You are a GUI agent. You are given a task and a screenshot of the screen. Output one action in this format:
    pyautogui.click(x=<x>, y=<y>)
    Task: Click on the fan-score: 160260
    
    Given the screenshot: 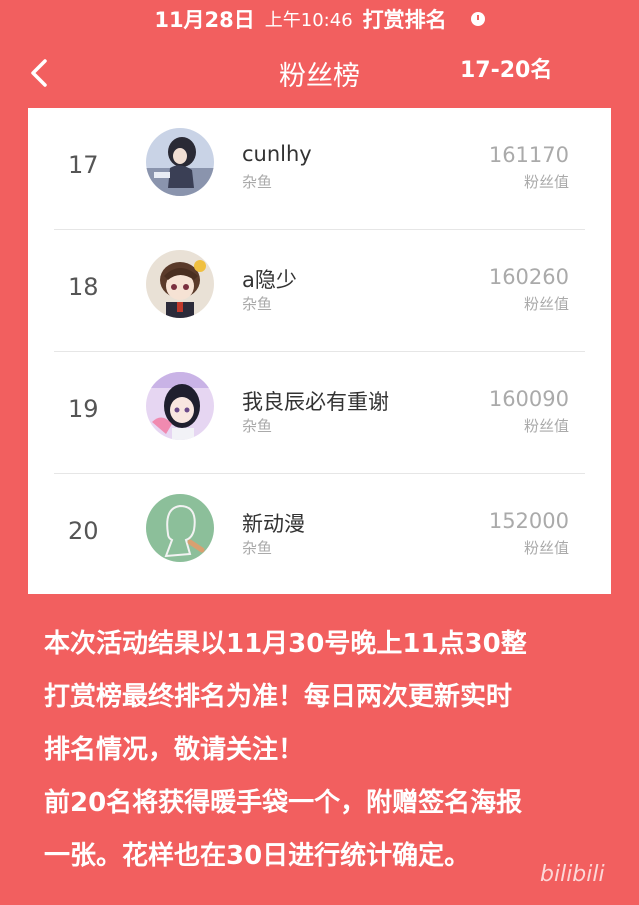 What is the action you would take?
    pyautogui.click(x=528, y=277)
    